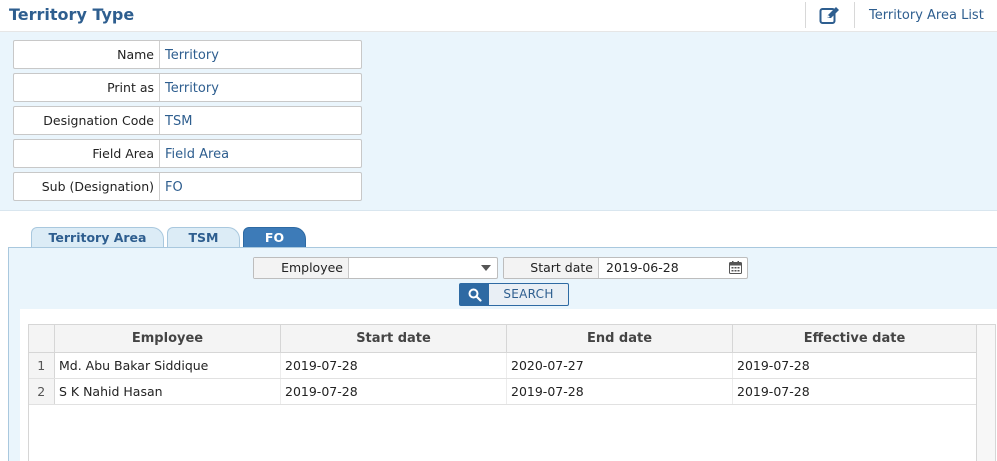 The height and width of the screenshot is (461, 997). I want to click on search-icon-container, so click(474, 294).